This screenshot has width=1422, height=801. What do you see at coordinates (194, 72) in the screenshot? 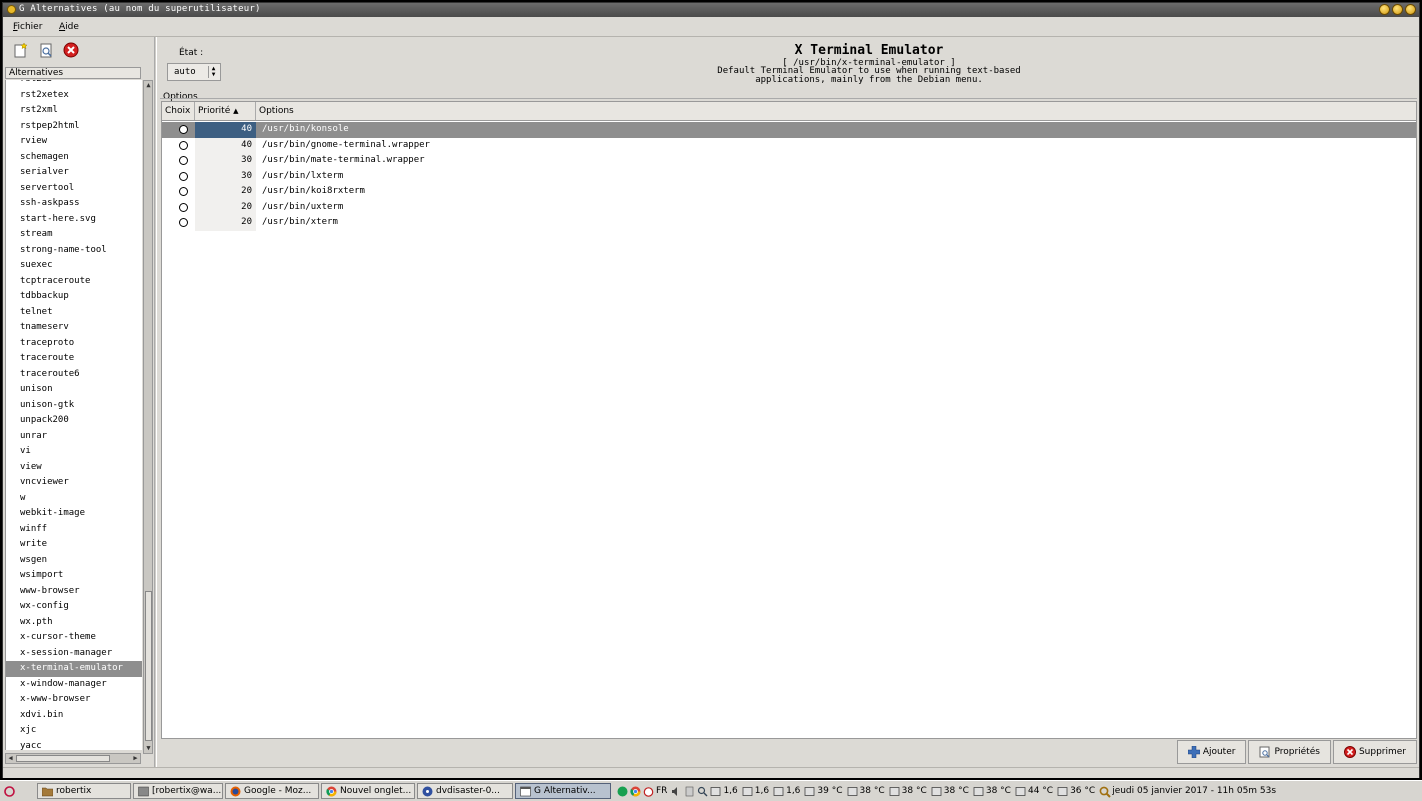
I see `etat-combo: auto ▲ ▼` at bounding box center [194, 72].